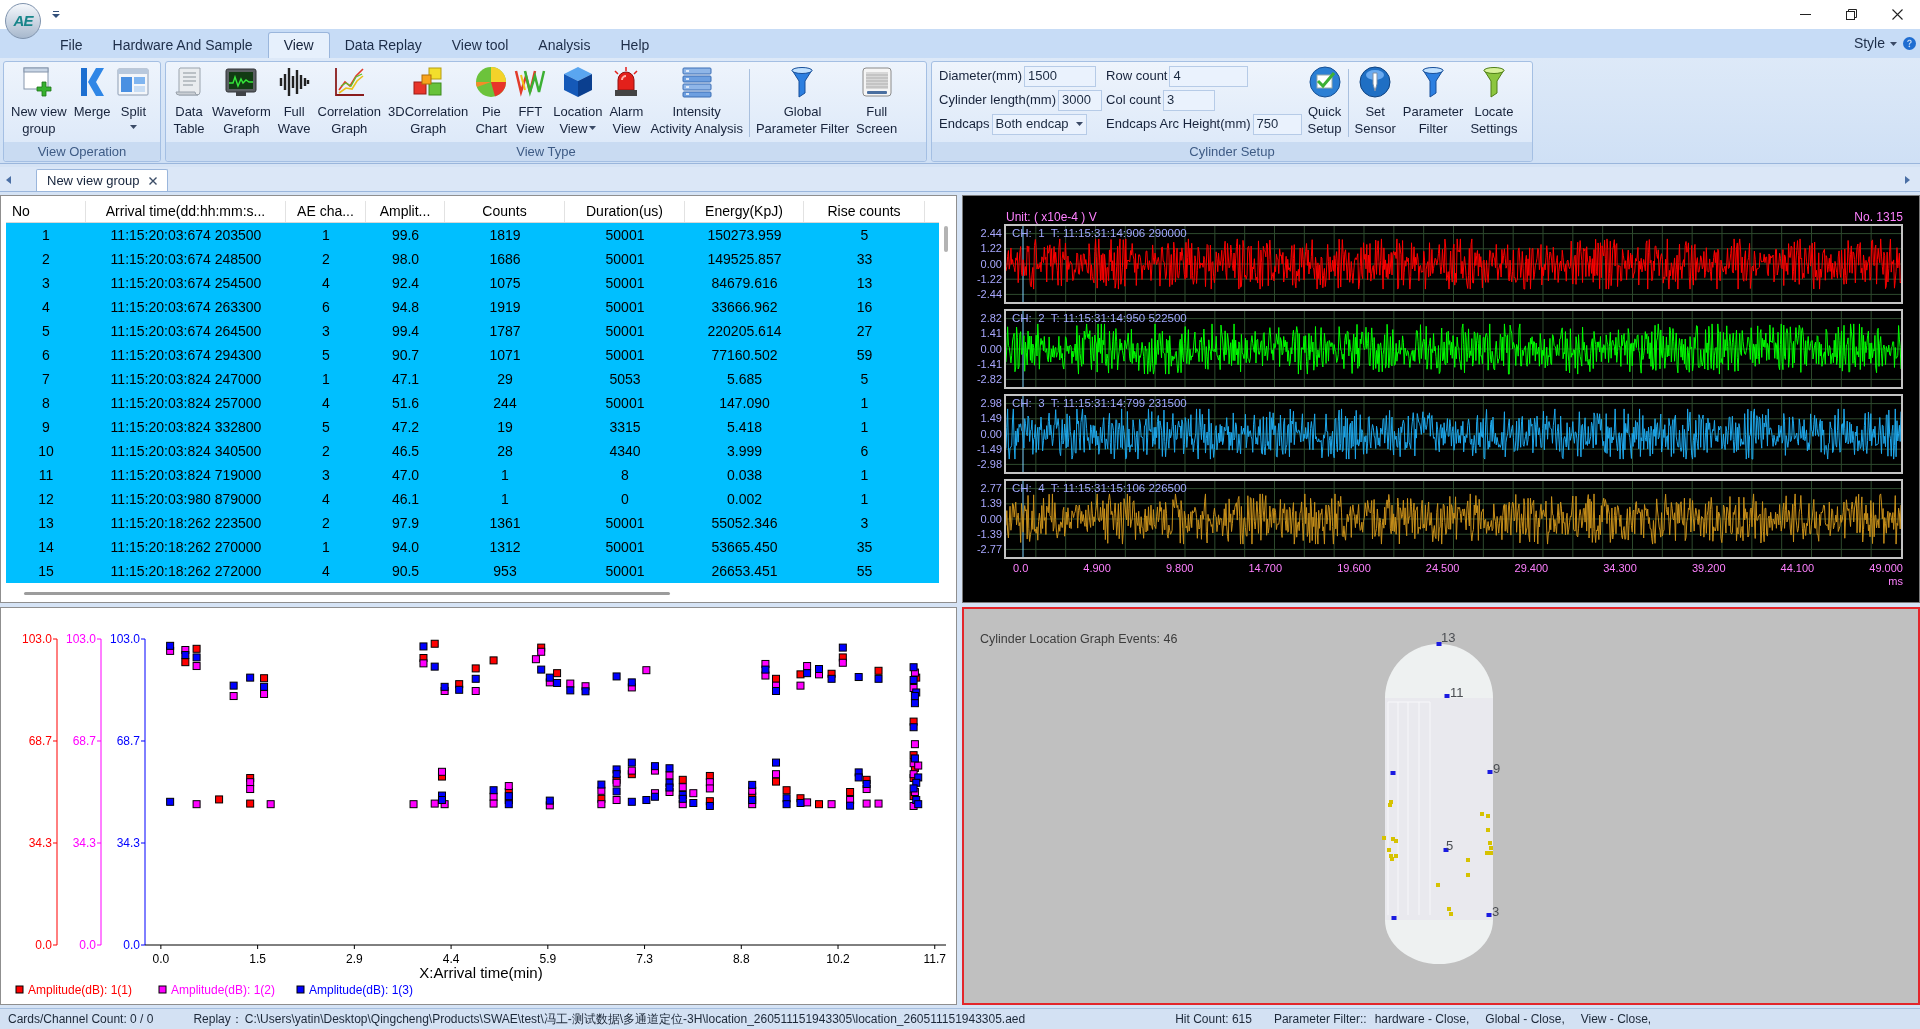  I want to click on x-tick-label: 24.500, so click(1442, 568).